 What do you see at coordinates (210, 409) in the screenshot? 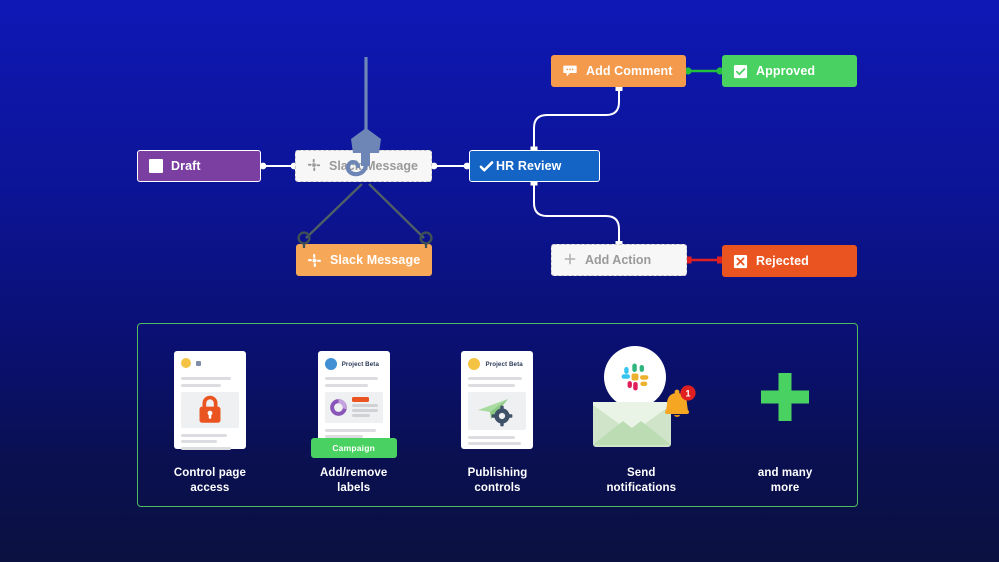
I see `lock-icon` at bounding box center [210, 409].